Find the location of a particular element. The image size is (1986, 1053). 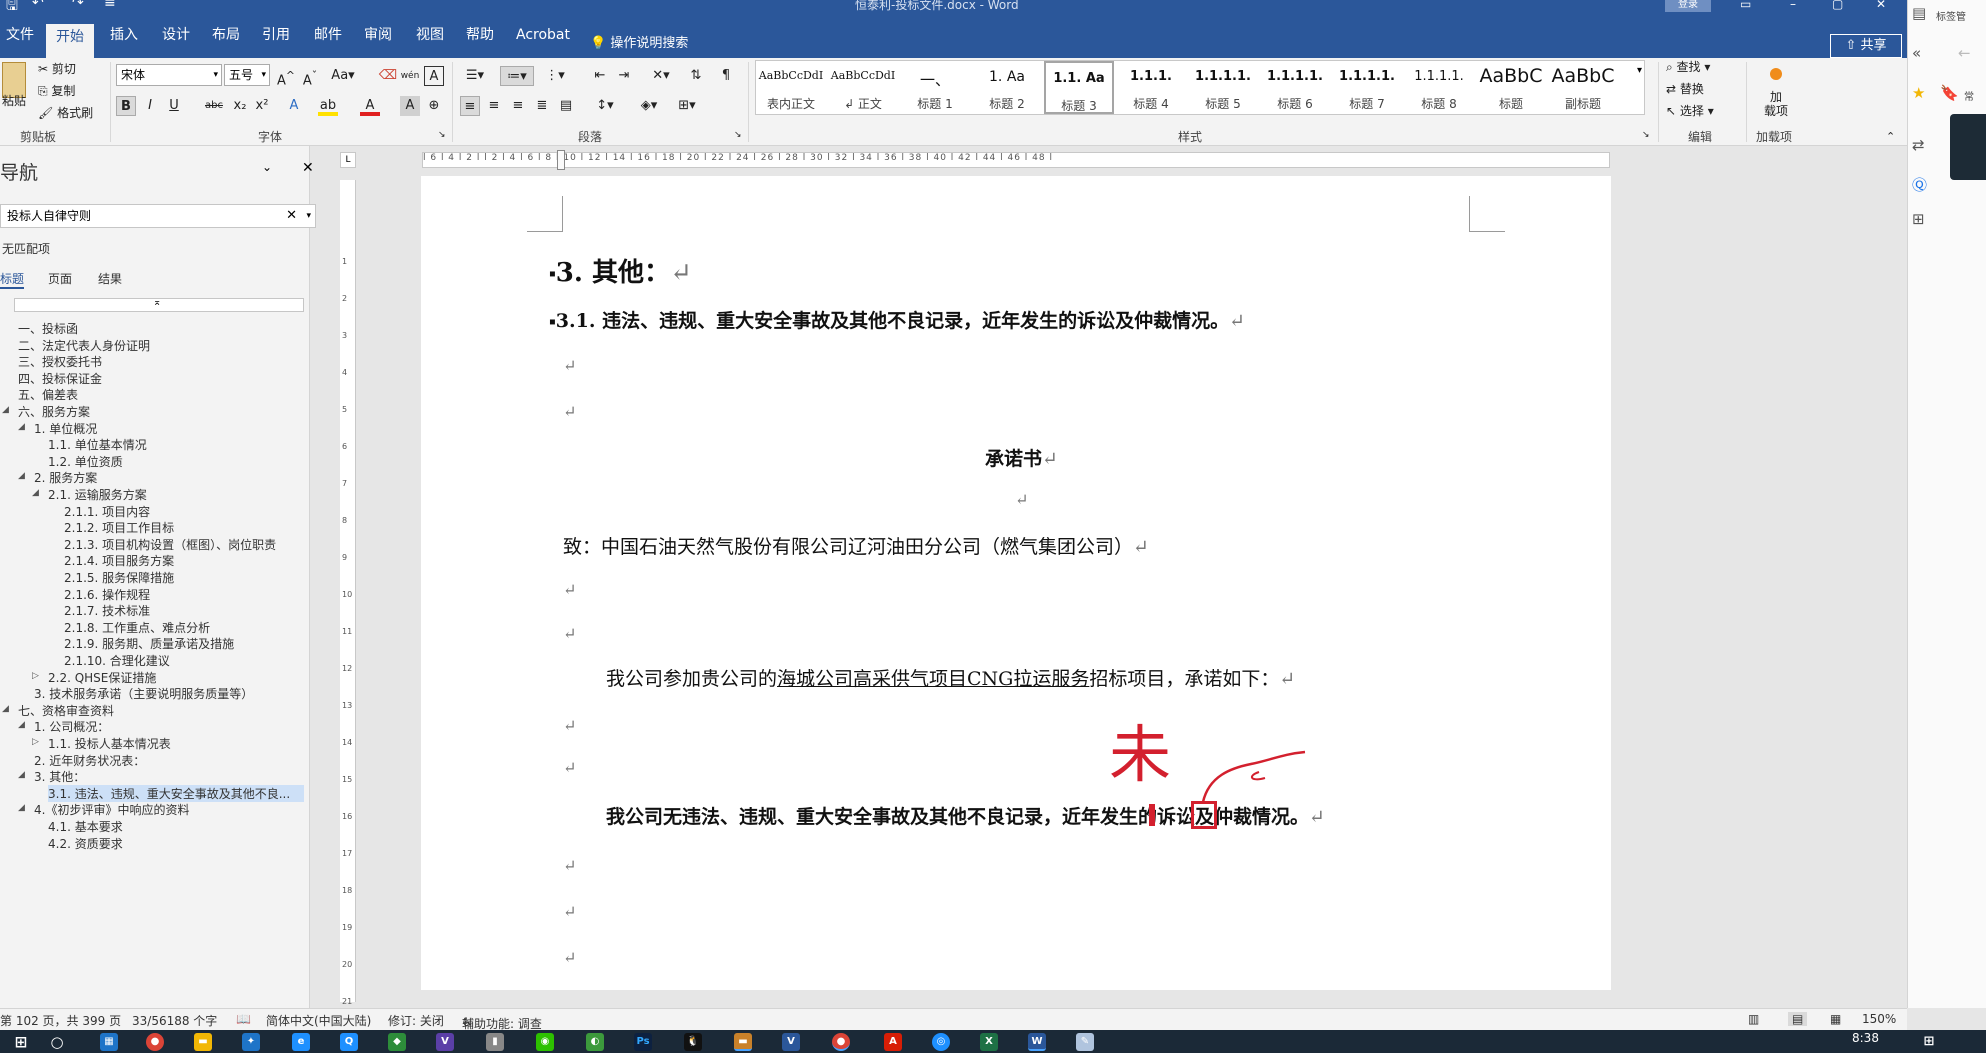

nav-heading-item: 2.1.4. 项目服务方案 is located at coordinates (119, 560).